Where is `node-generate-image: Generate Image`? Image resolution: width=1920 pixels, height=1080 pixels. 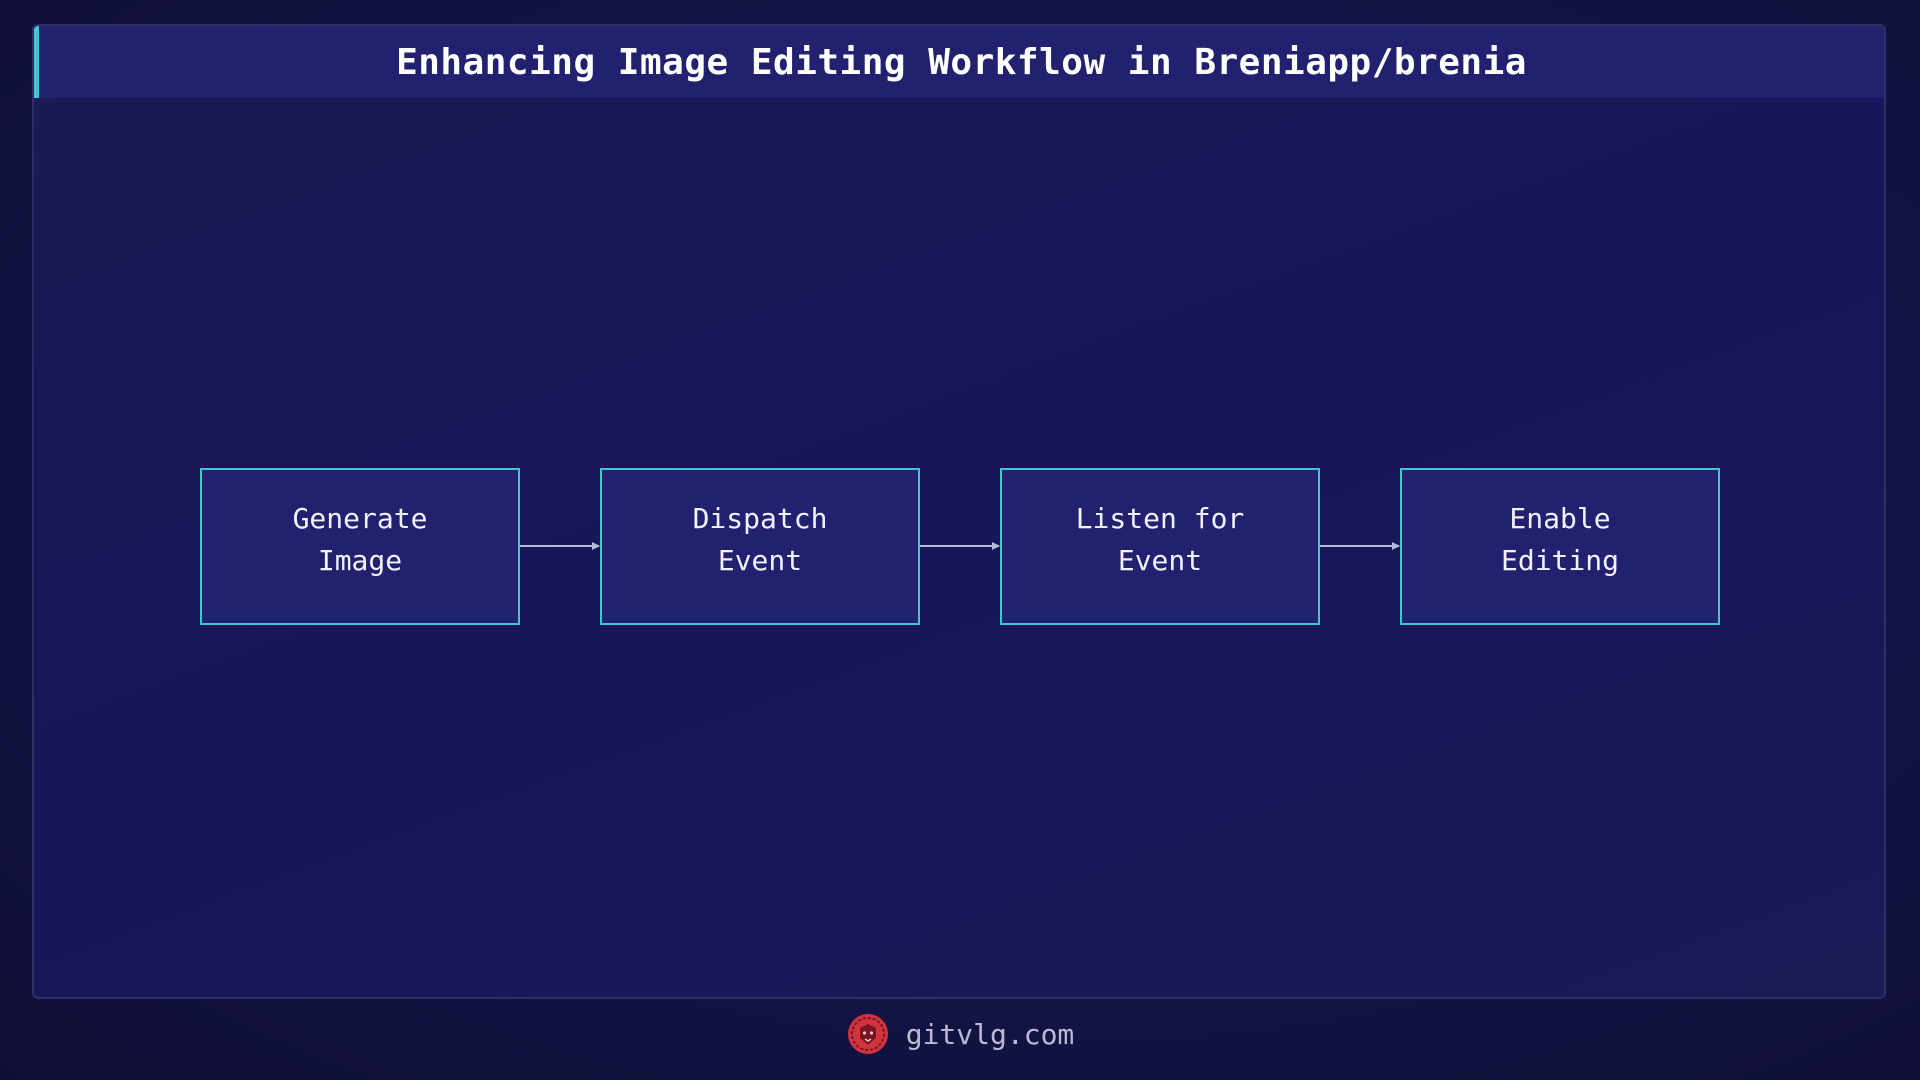
node-generate-image: Generate Image is located at coordinates (360, 546).